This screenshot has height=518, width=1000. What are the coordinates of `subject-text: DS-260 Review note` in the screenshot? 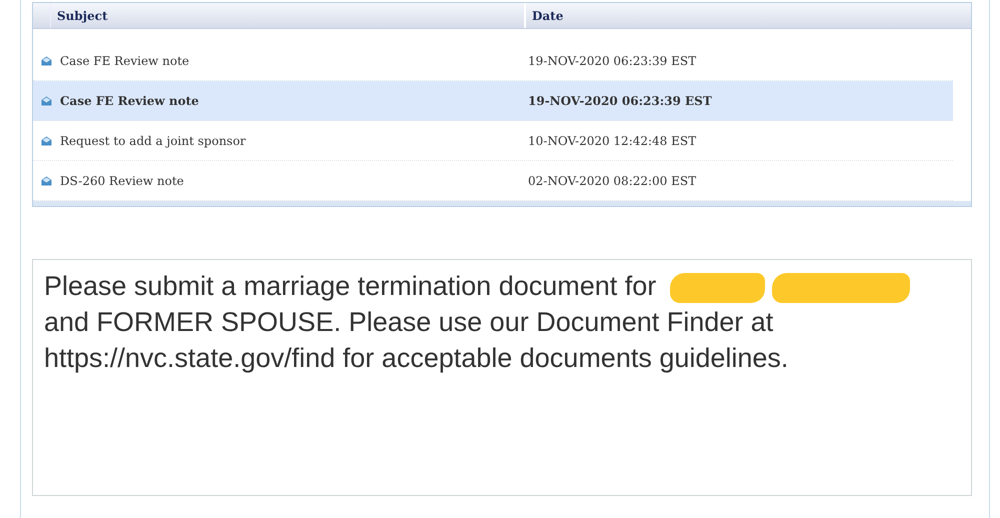 It's located at (122, 181).